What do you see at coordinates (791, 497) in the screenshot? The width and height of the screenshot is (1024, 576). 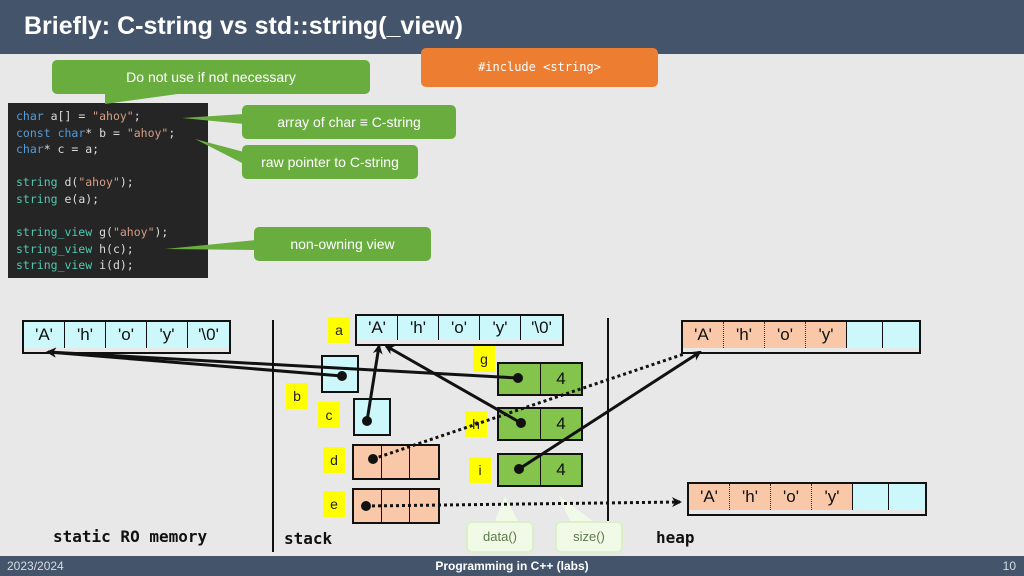 I see `heap-e-cell: 'o'` at bounding box center [791, 497].